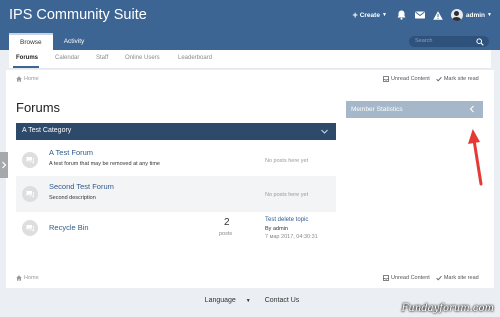 The width and height of the screenshot is (500, 317). I want to click on bell-icon, so click(402, 15).